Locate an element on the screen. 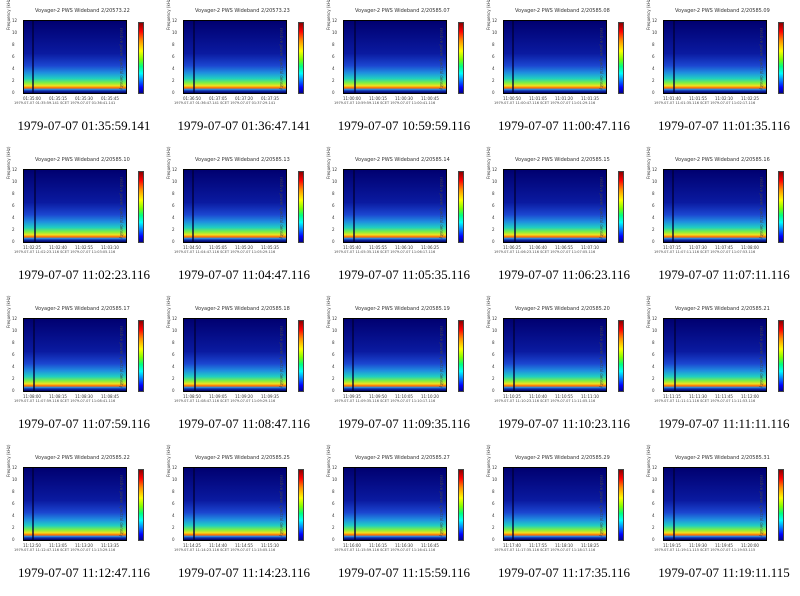  timestamp-caption: 1979-07-07 11:15:59.116 is located at coordinates (404, 572).